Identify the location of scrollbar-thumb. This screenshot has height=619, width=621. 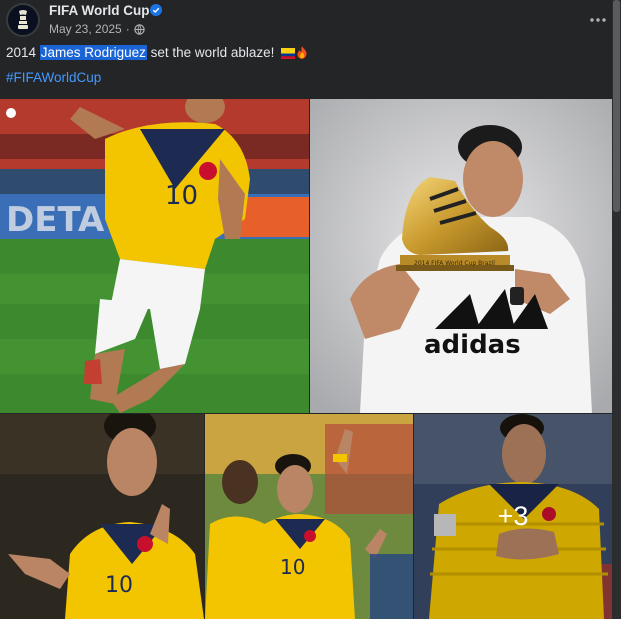
(616, 106).